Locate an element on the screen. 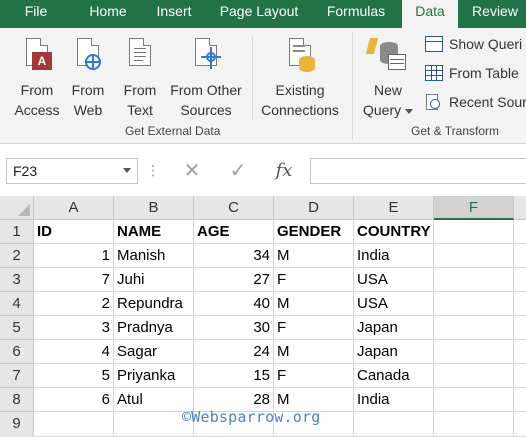 This screenshot has height=437, width=526. column-header-d: D is located at coordinates (314, 208).